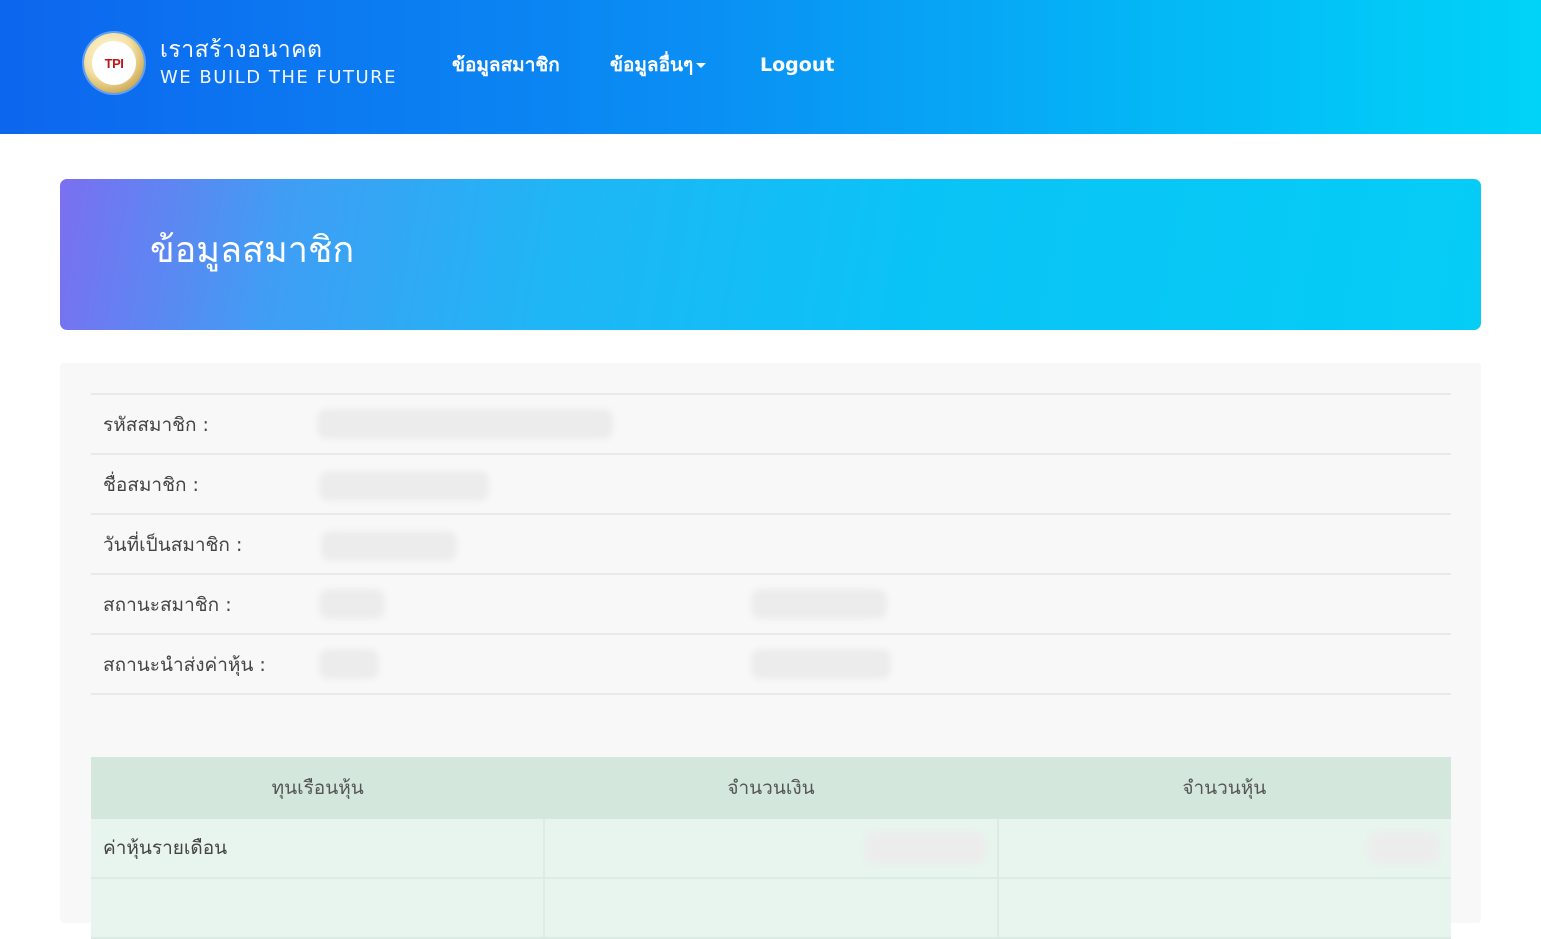 The width and height of the screenshot is (1541, 939). What do you see at coordinates (317, 788) in the screenshot?
I see `col-header-share-capital: ทุนเรือนหุ้น` at bounding box center [317, 788].